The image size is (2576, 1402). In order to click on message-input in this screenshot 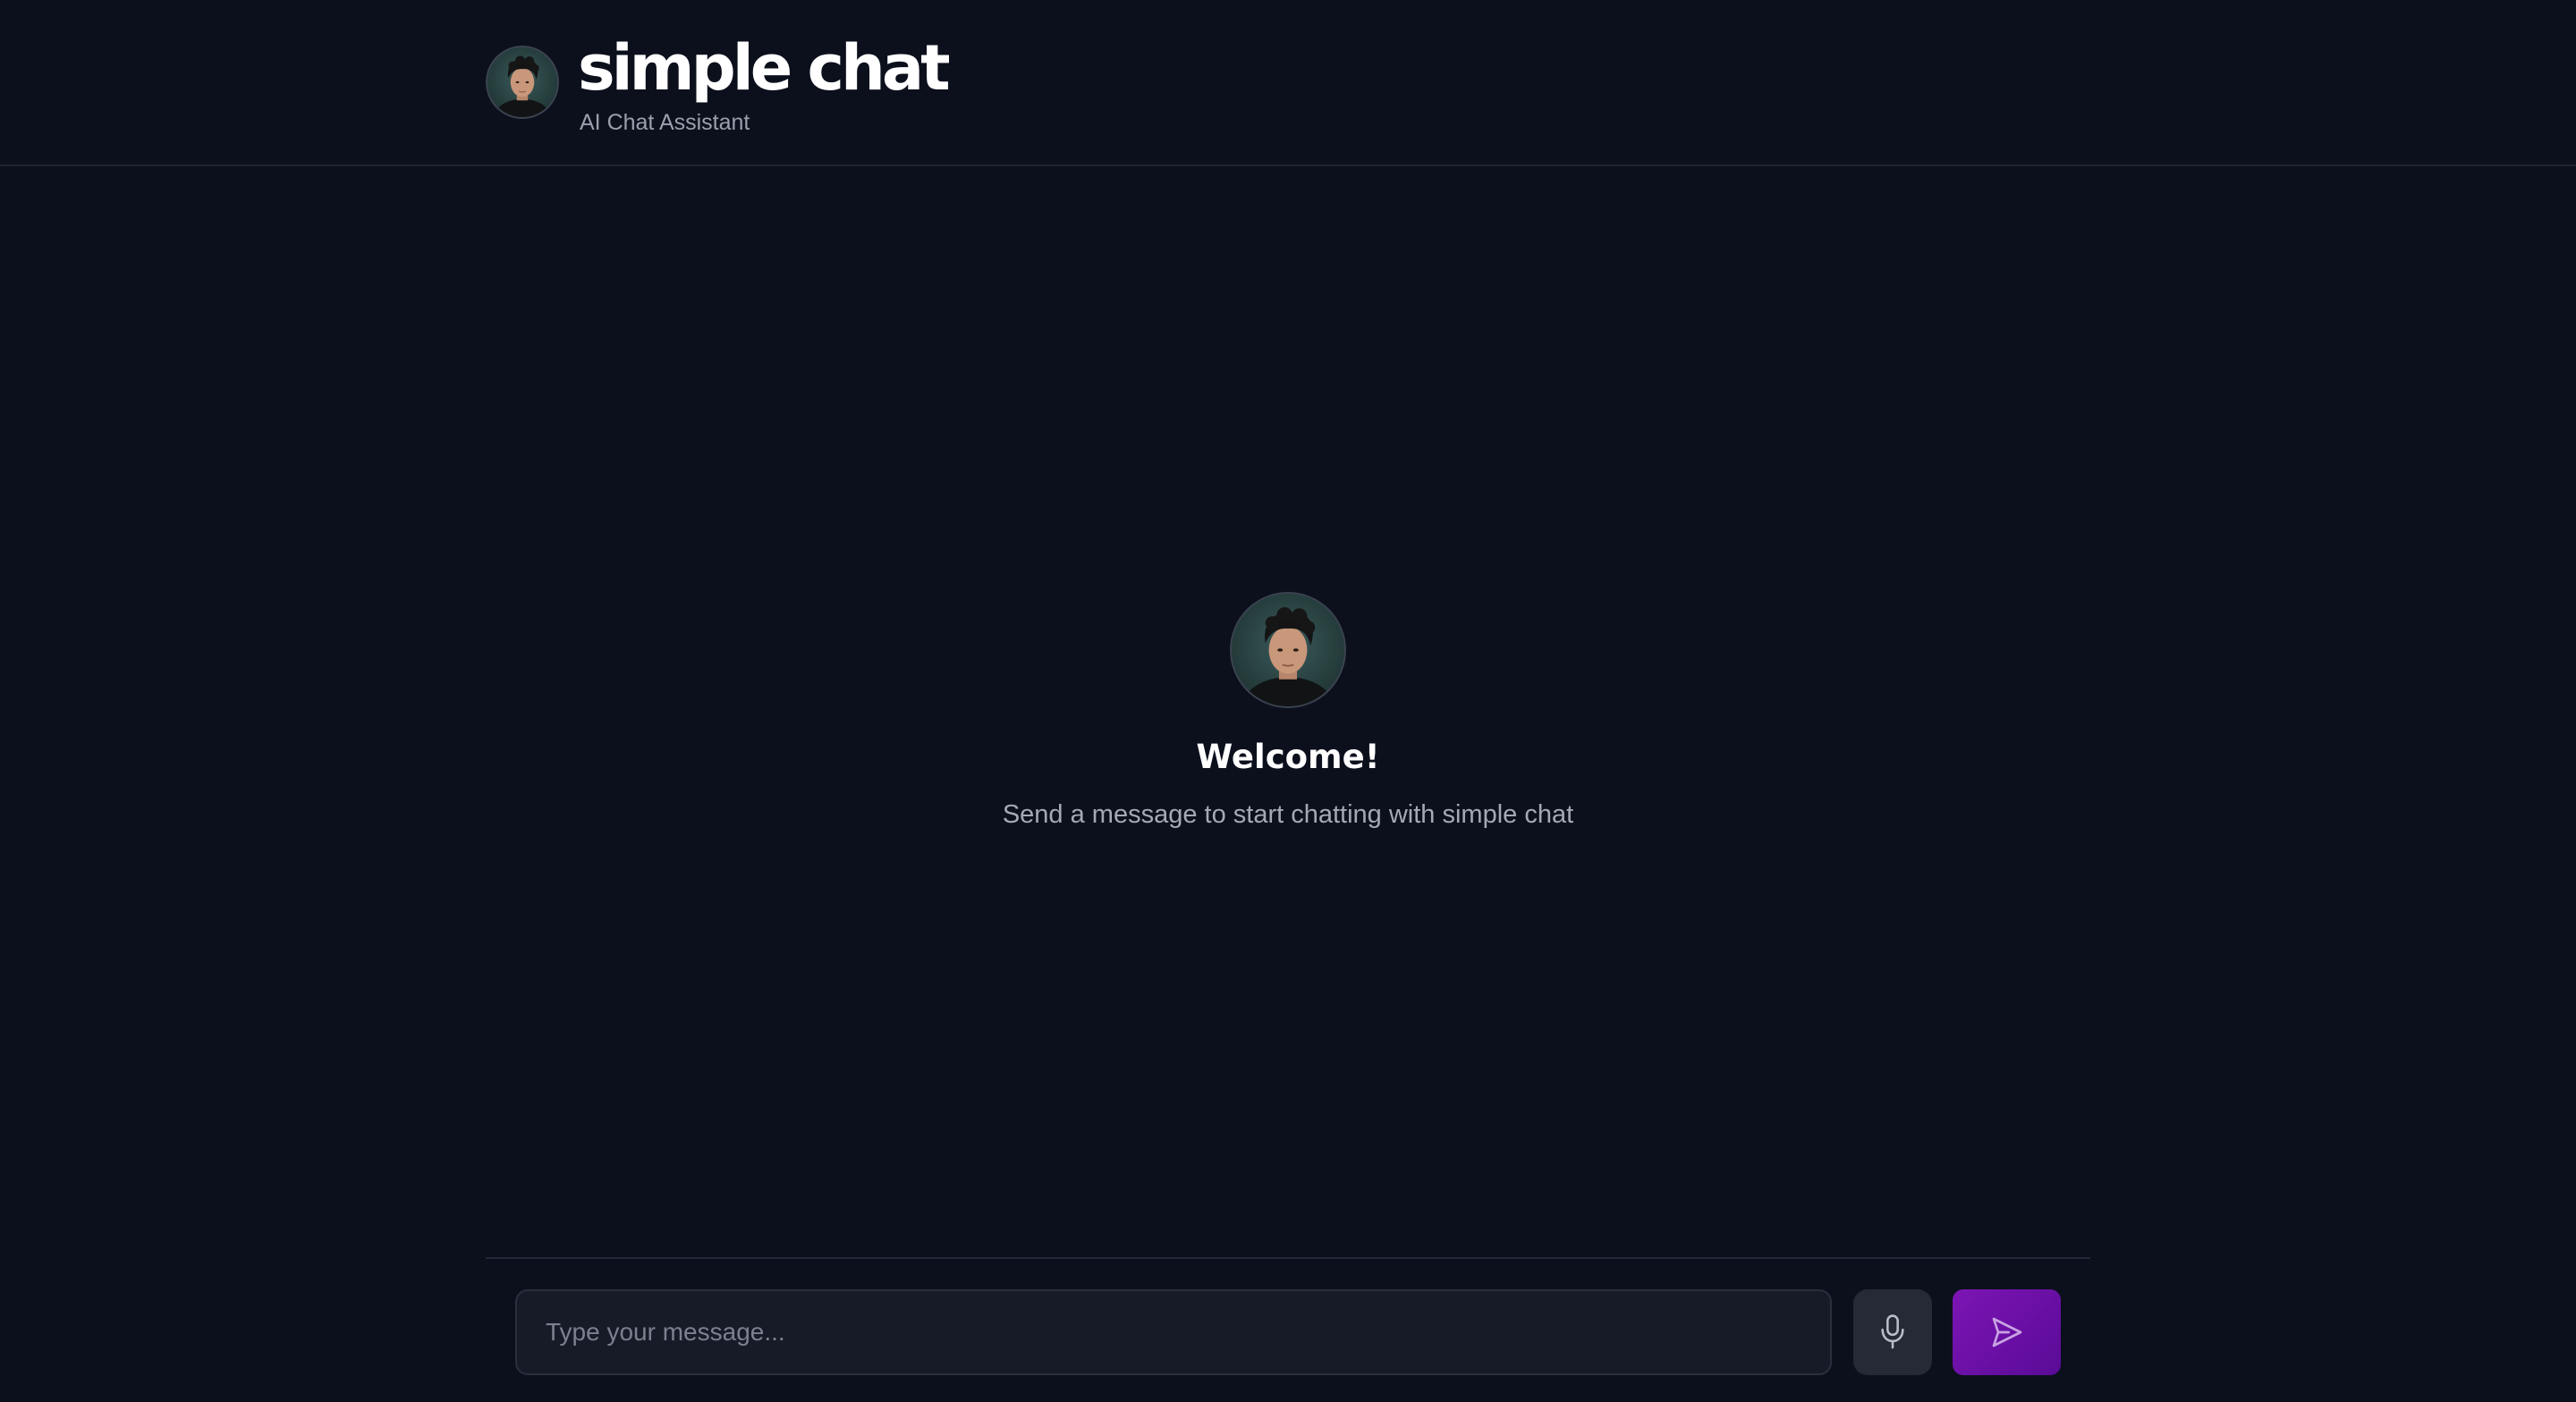, I will do `click(1173, 1332)`.